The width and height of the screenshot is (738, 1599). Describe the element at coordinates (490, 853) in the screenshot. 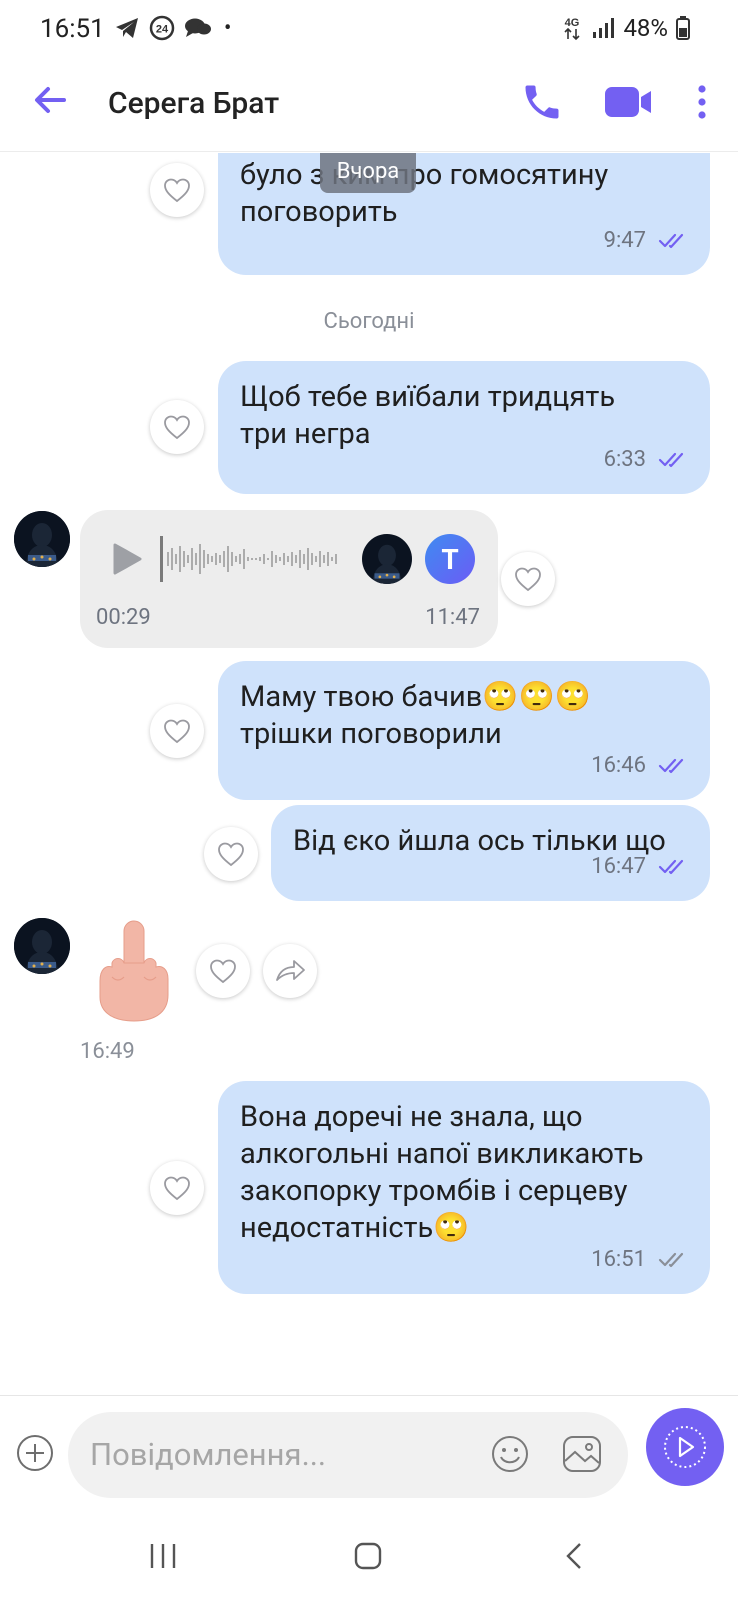

I see `message-bubble-outgoing: Від єко йшла ось тільки що 16:47` at that location.